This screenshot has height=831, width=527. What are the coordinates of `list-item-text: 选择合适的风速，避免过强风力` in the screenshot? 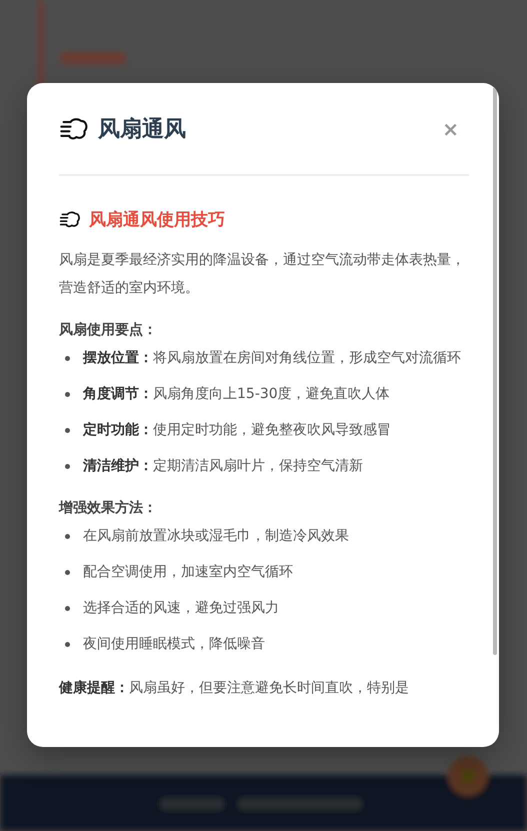 It's located at (181, 608).